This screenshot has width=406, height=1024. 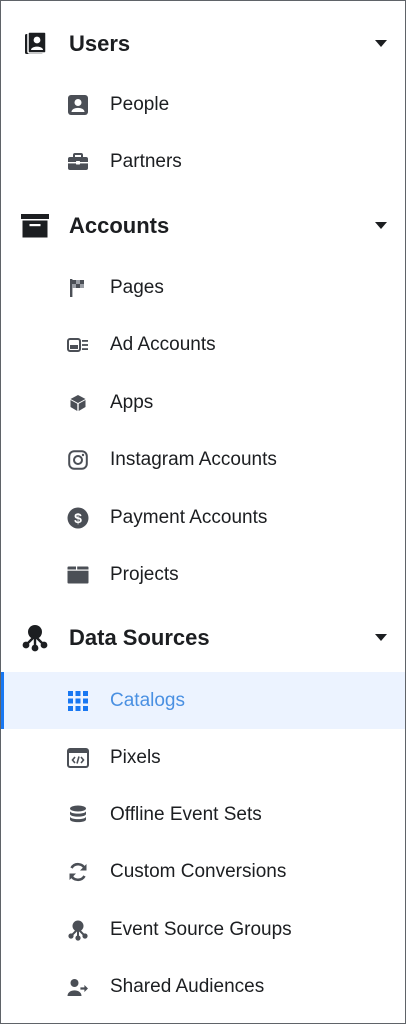 I want to click on nav-item-label: Ad Accounts, so click(x=163, y=344).